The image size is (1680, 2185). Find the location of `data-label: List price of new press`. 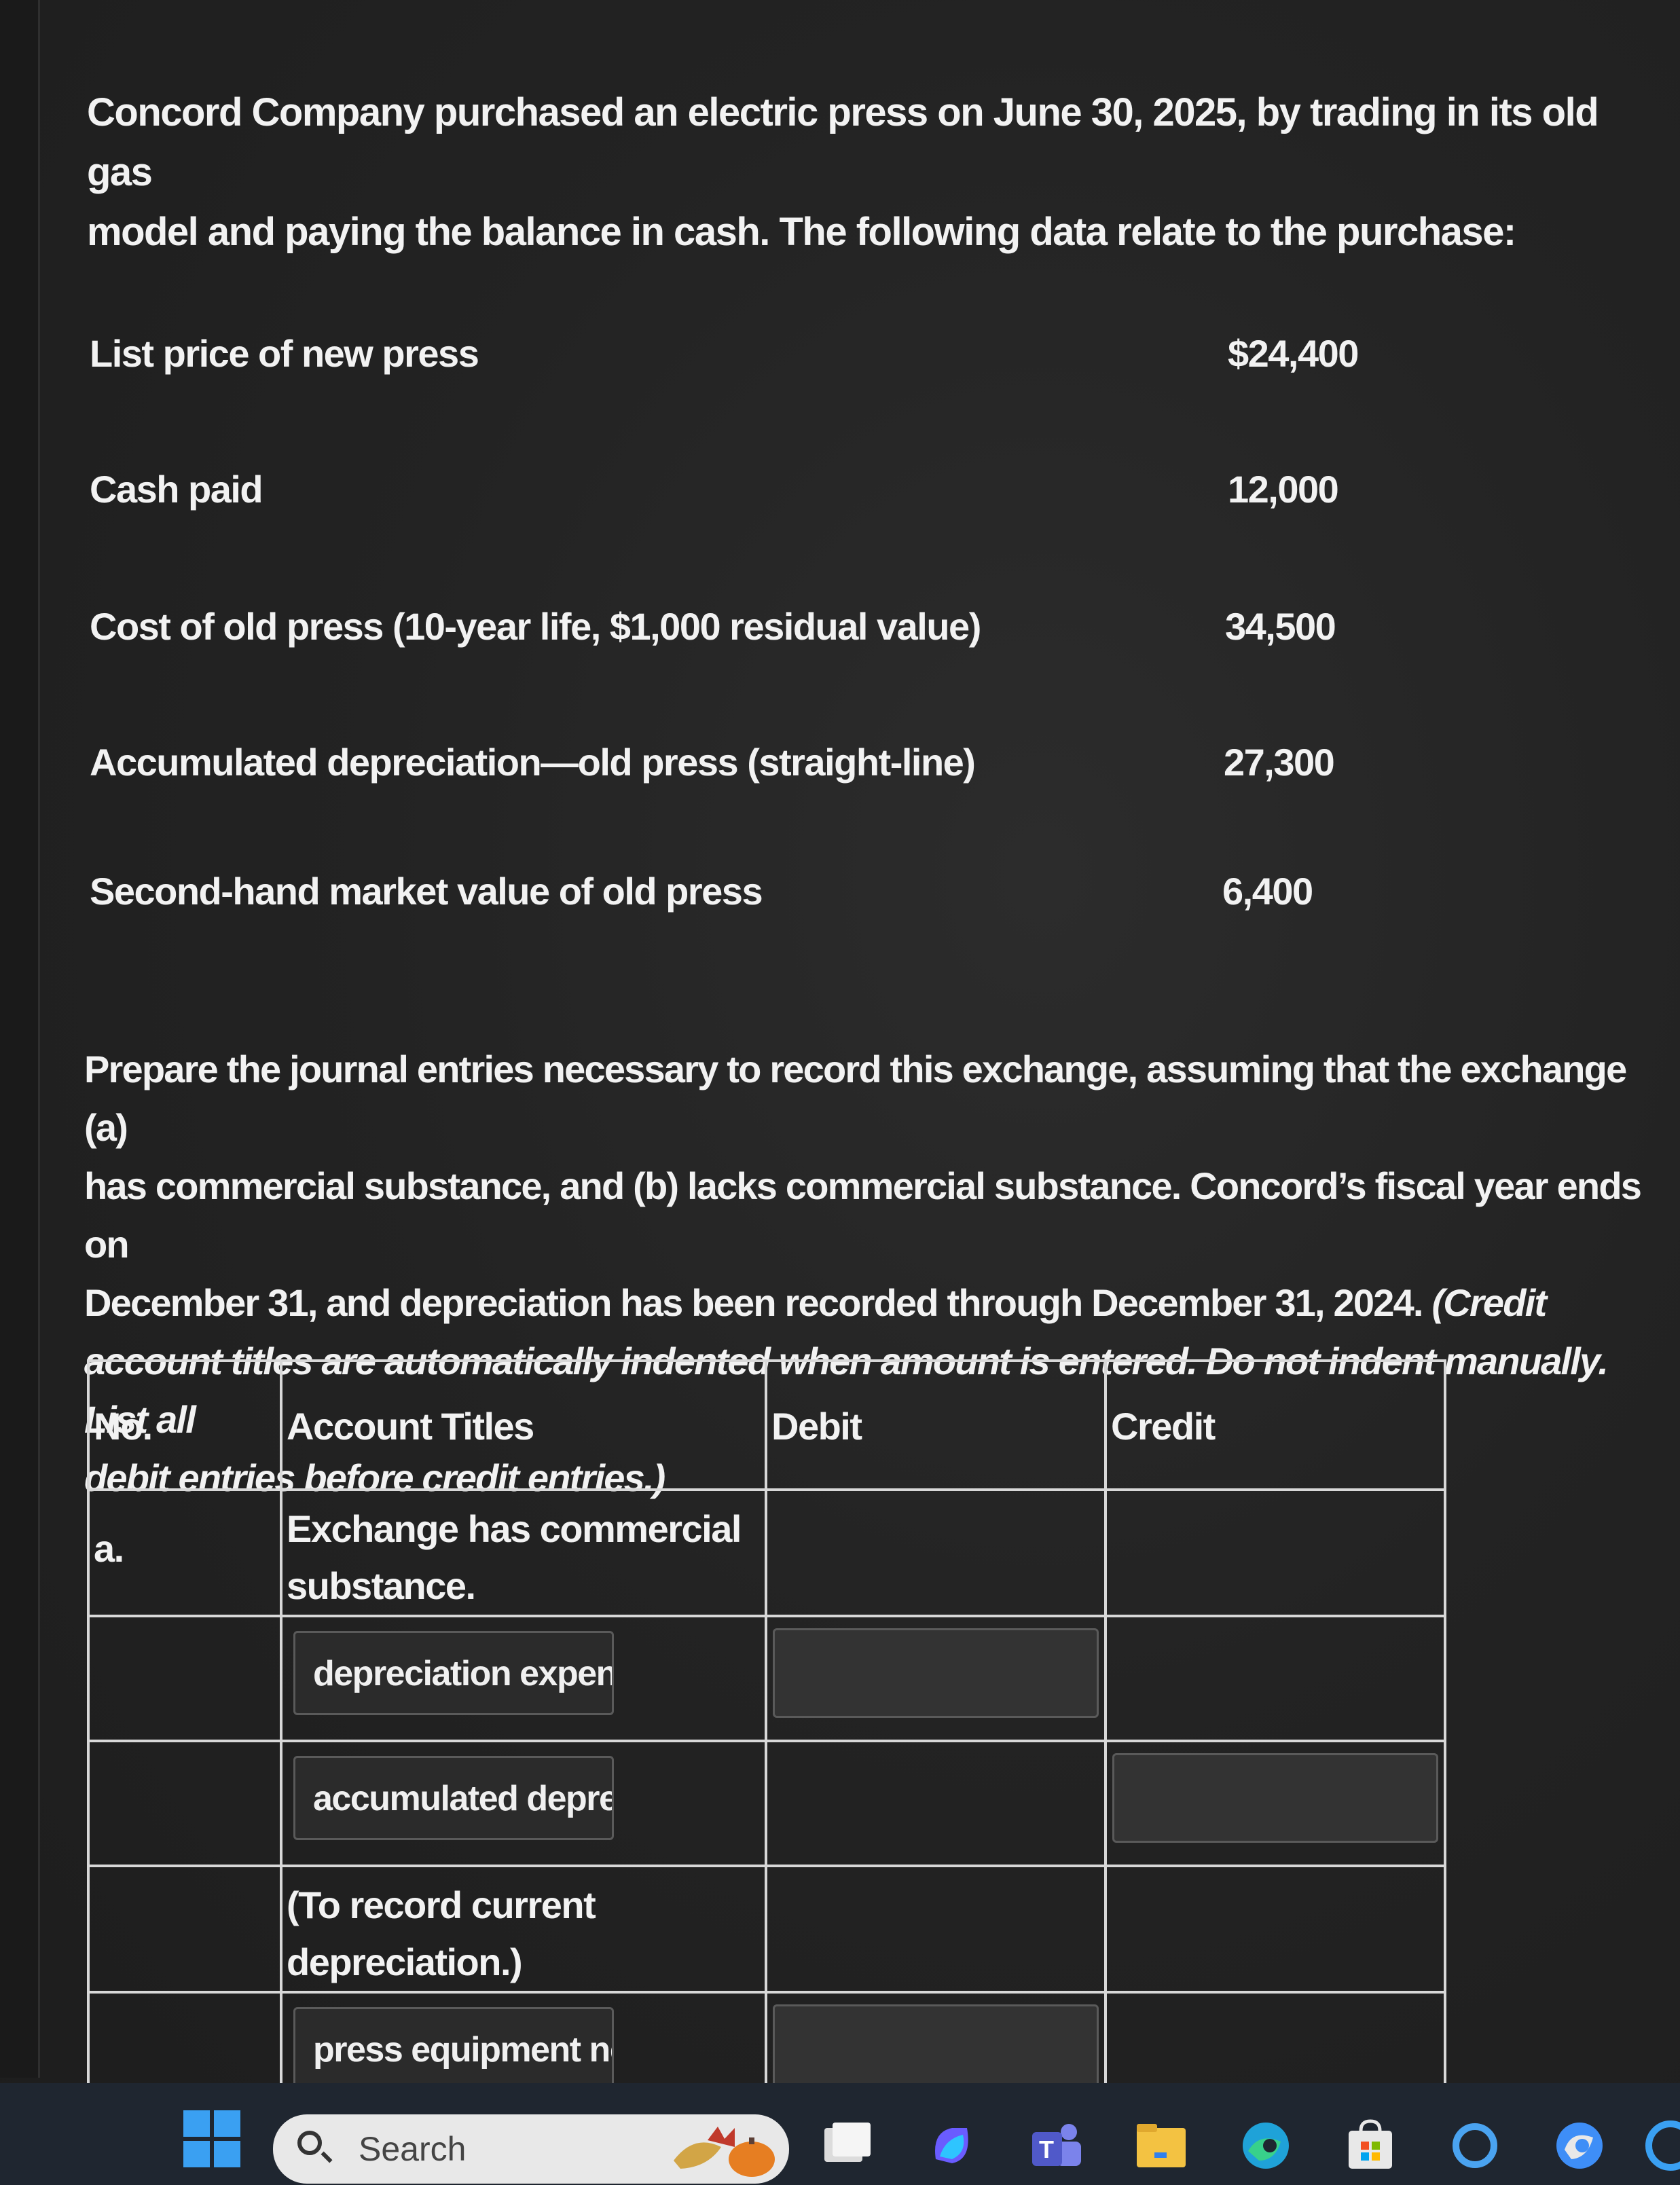

data-label: List price of new press is located at coordinates (284, 354).